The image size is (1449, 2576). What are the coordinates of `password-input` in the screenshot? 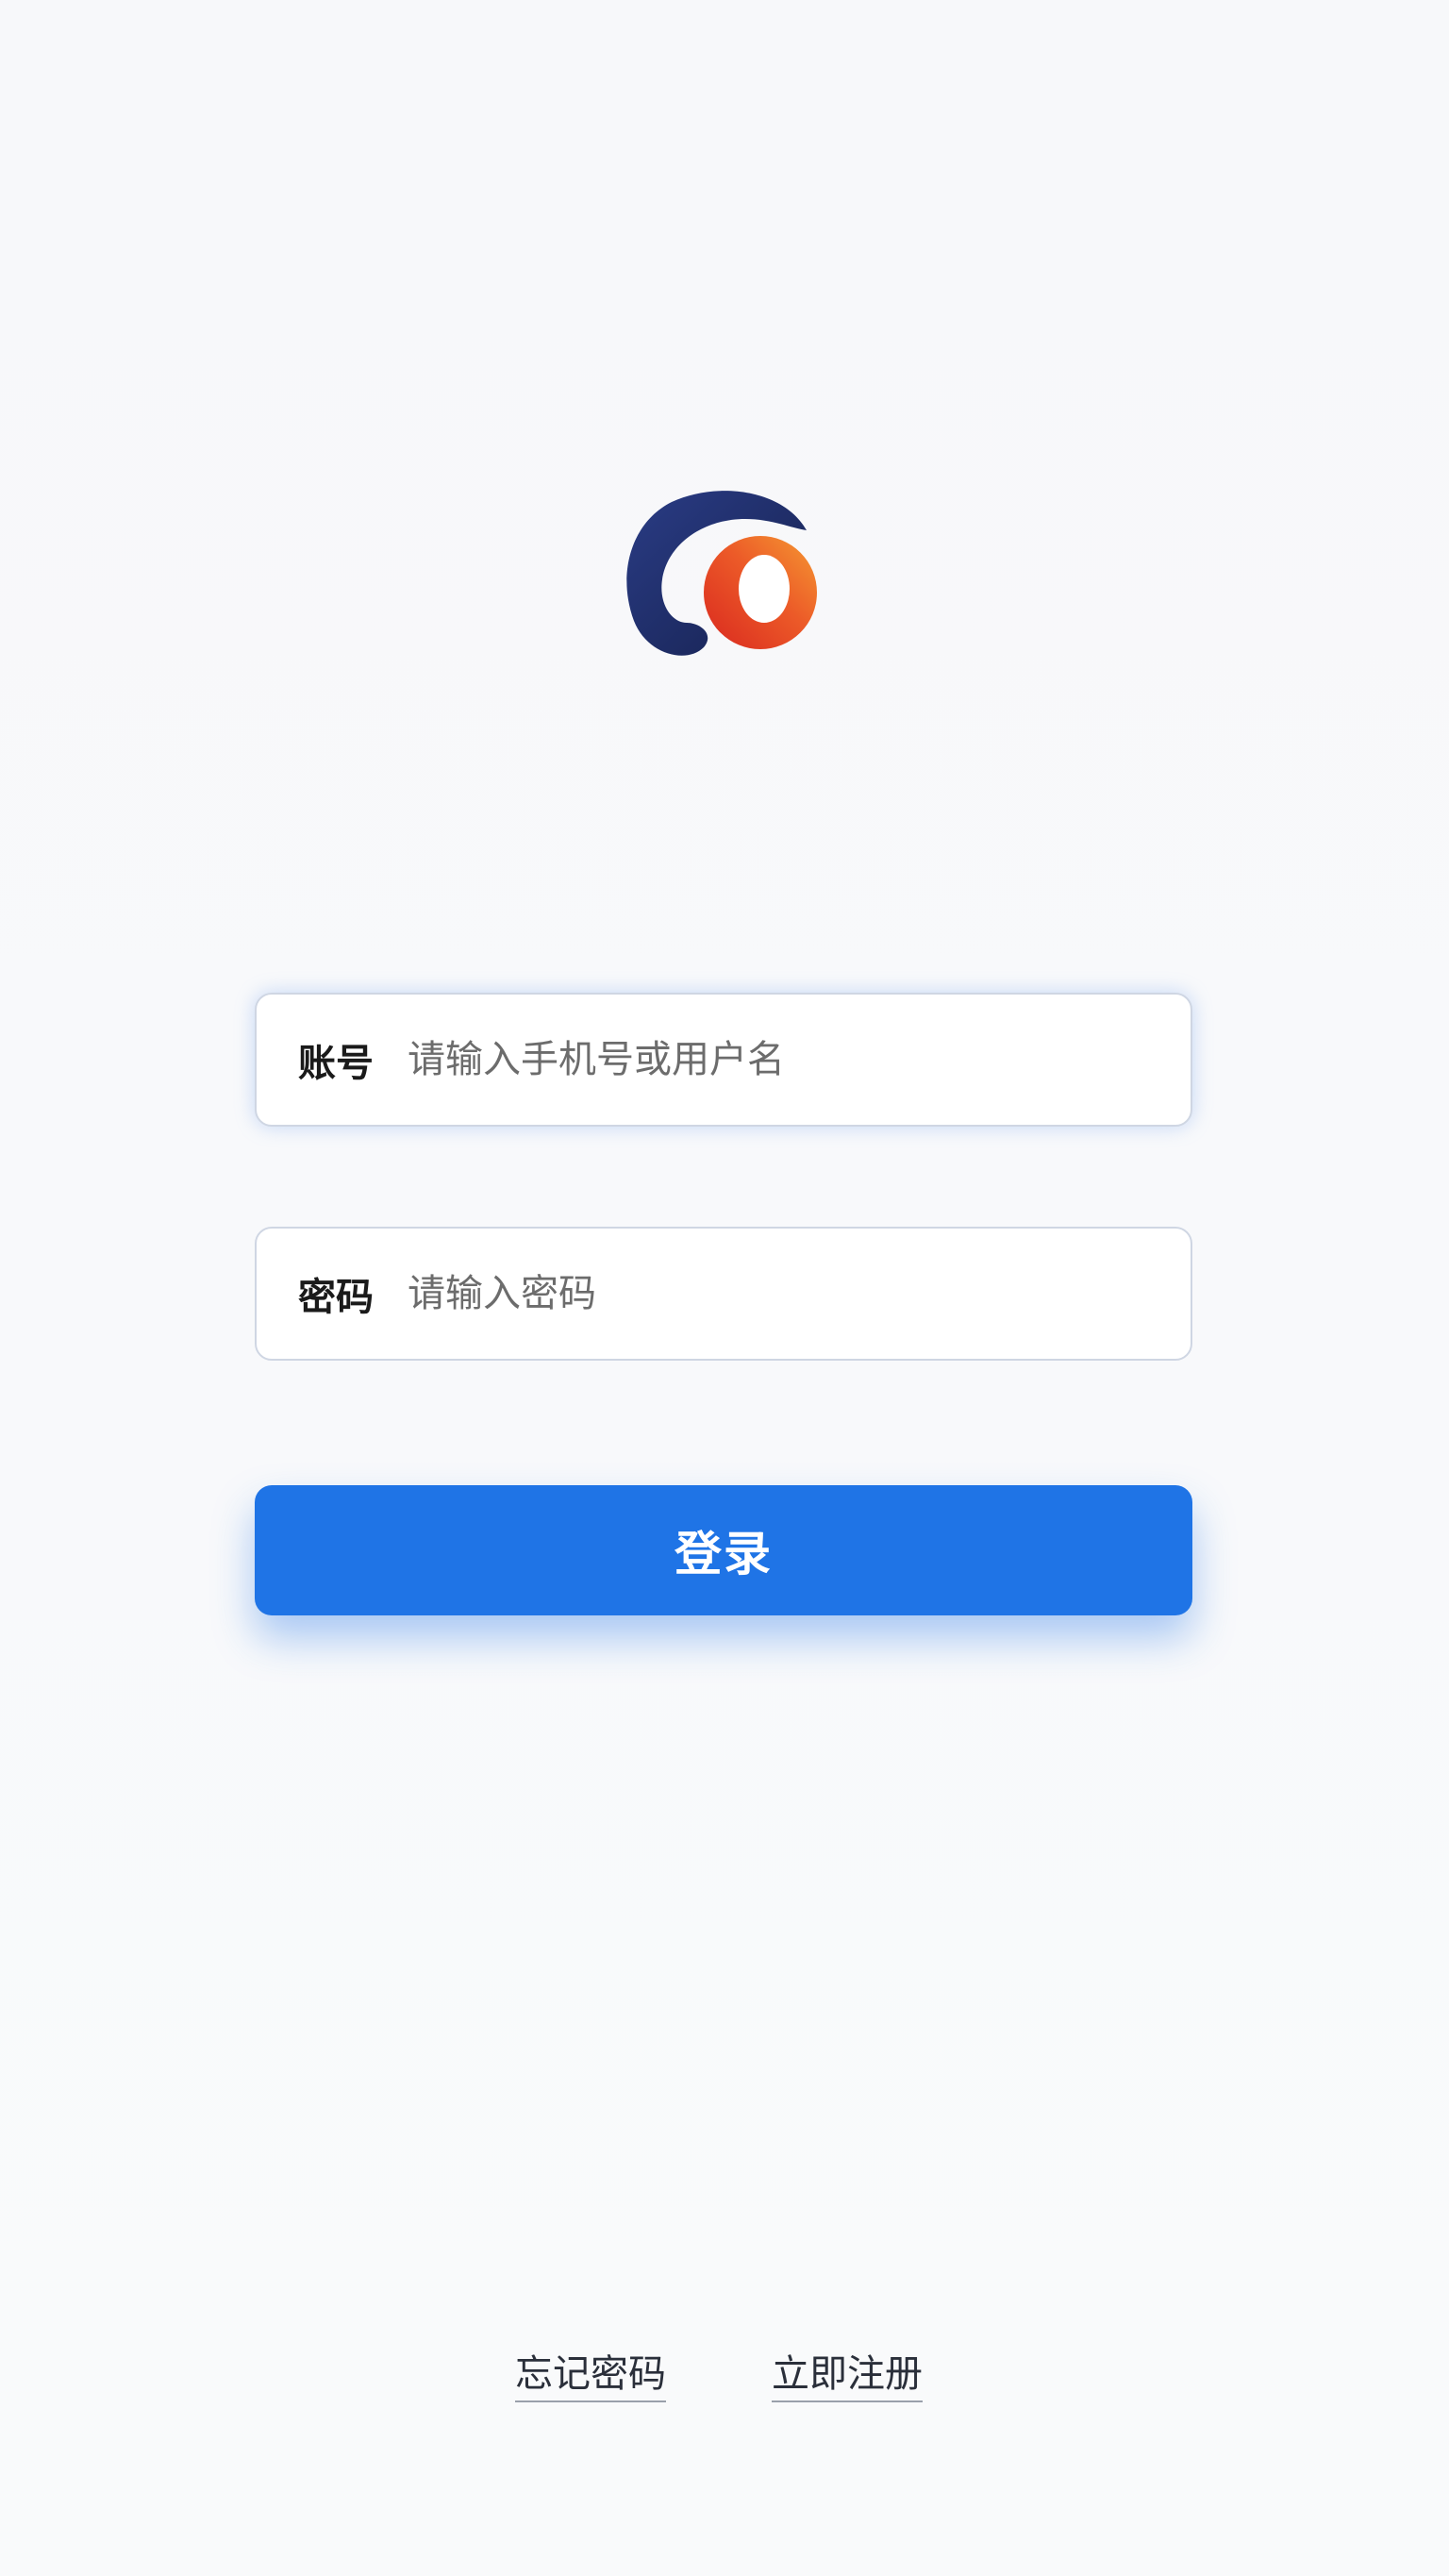 It's located at (780, 1294).